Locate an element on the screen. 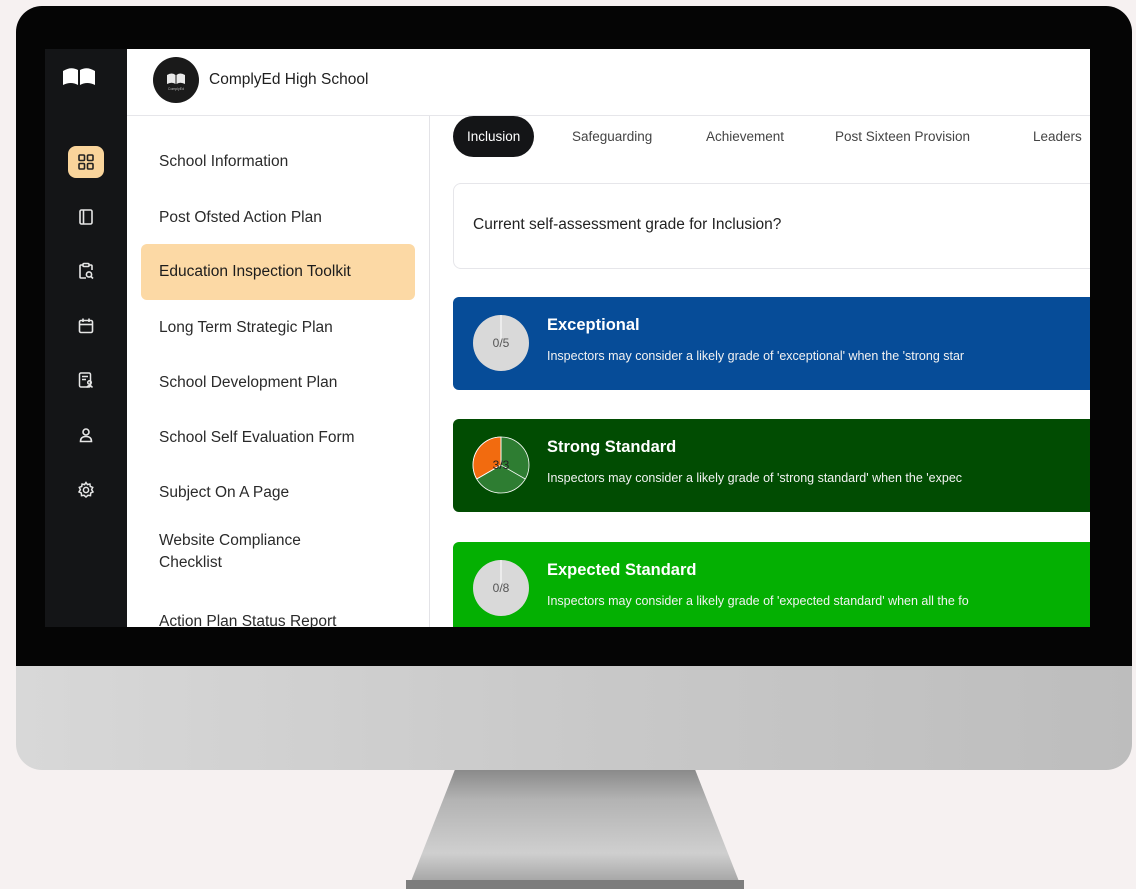 This screenshot has width=1136, height=889. tab-achievement: Achievement is located at coordinates (745, 136).